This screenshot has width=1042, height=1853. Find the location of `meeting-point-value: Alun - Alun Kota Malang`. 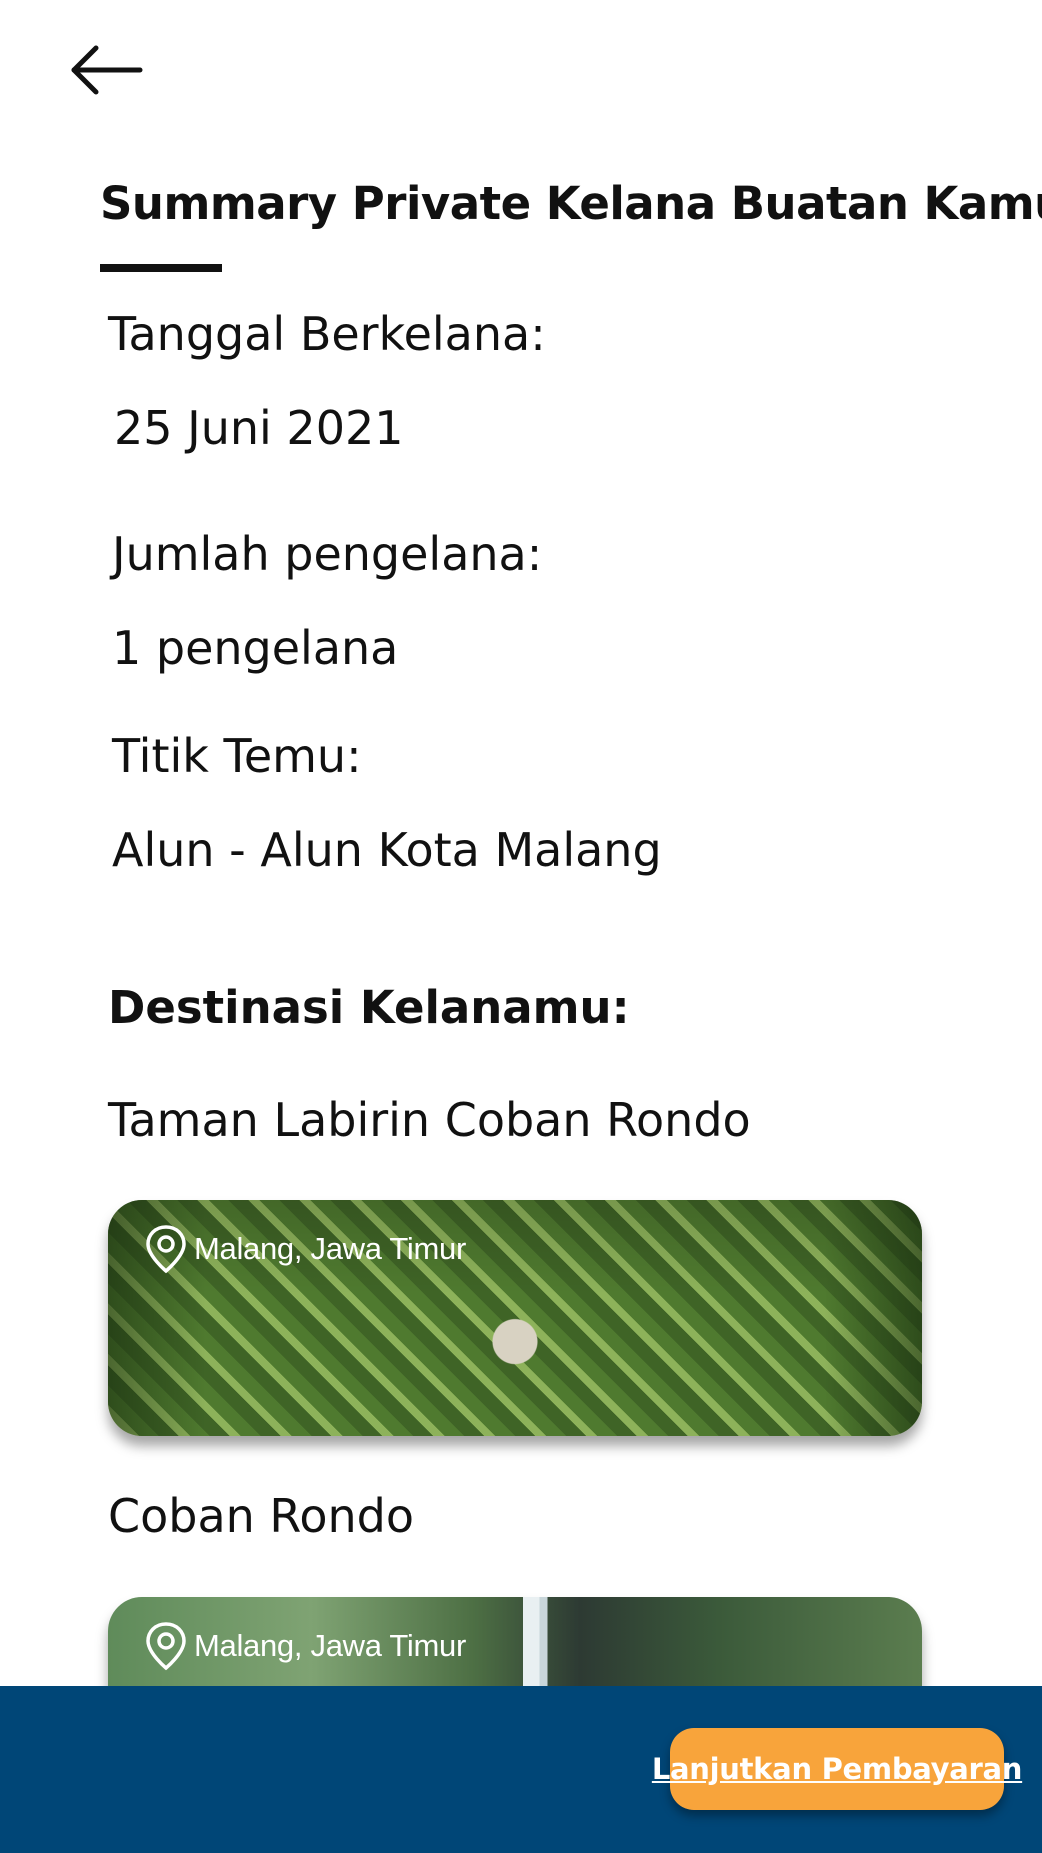

meeting-point-value: Alun - Alun Kota Malang is located at coordinates (387, 850).